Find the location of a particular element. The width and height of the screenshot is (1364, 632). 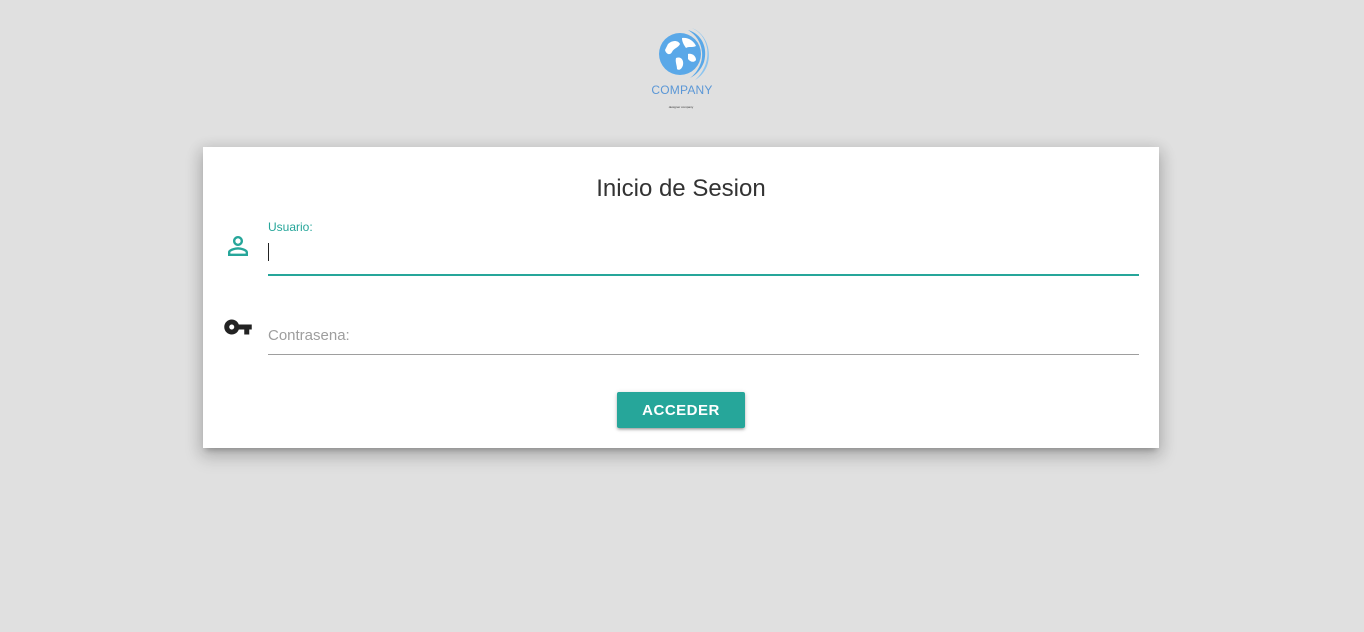

user-icon is located at coordinates (238, 246).